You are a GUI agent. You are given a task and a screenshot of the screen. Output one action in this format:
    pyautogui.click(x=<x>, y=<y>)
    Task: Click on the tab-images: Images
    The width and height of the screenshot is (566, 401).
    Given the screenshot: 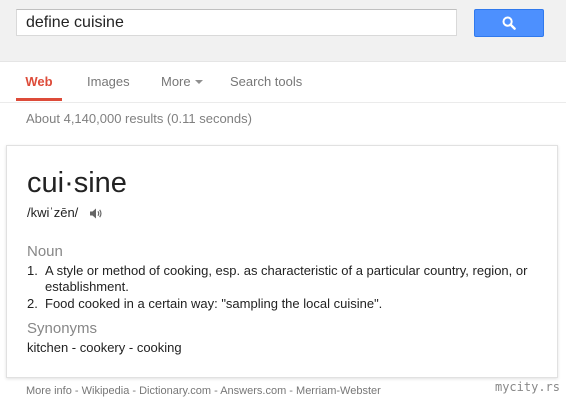 What is the action you would take?
    pyautogui.click(x=108, y=81)
    